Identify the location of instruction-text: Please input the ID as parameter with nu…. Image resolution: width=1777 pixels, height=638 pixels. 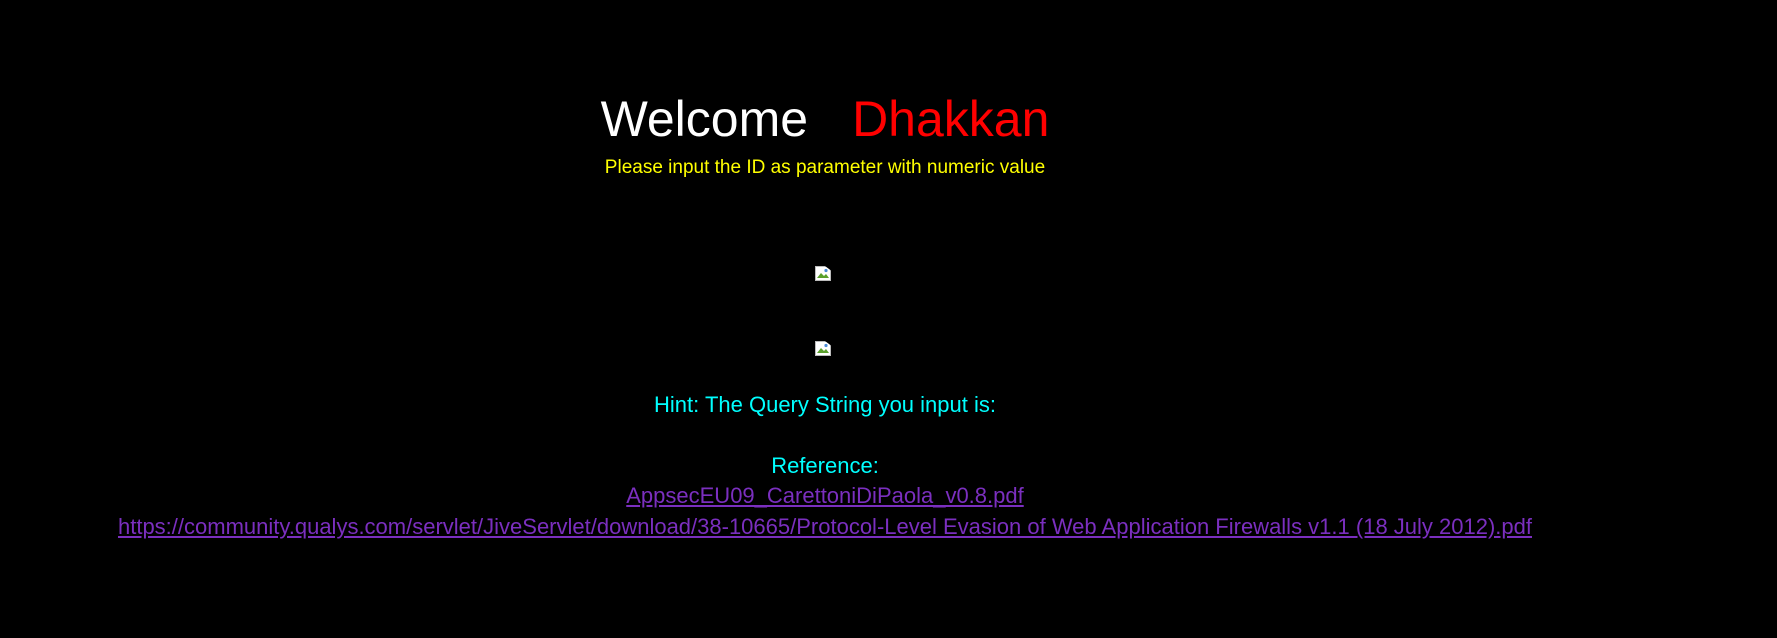
(825, 167).